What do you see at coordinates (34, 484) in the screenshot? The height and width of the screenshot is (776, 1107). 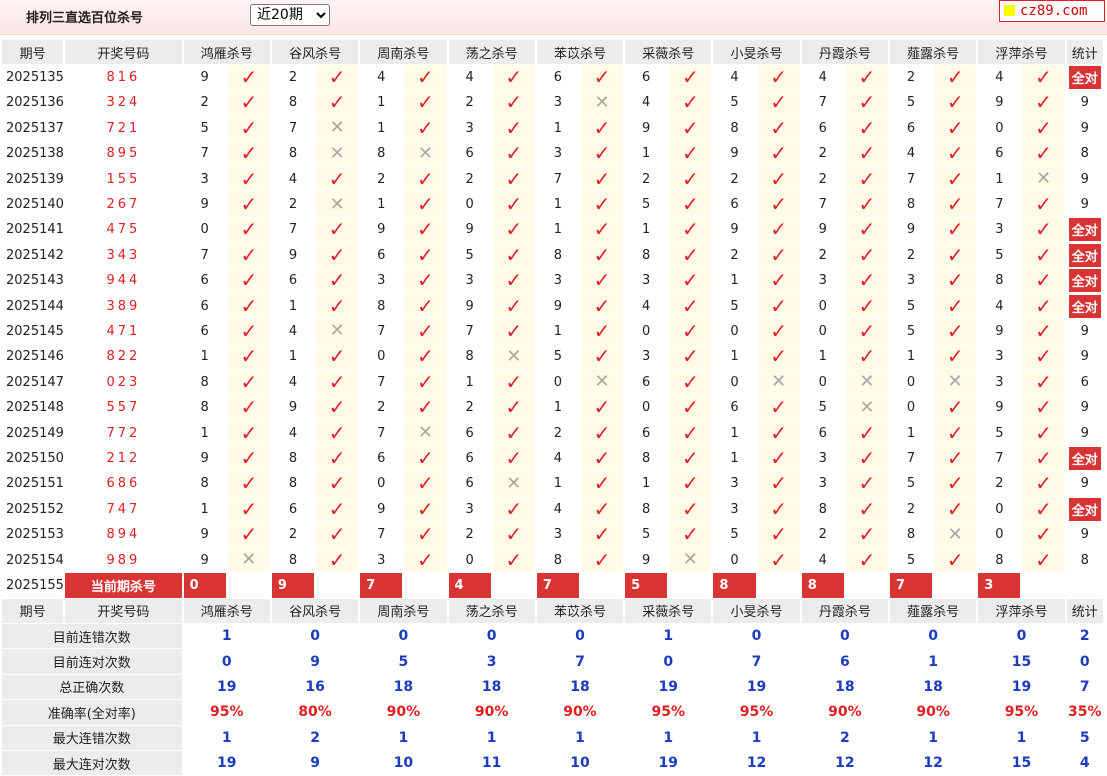 I see `period-cell: 2025151` at bounding box center [34, 484].